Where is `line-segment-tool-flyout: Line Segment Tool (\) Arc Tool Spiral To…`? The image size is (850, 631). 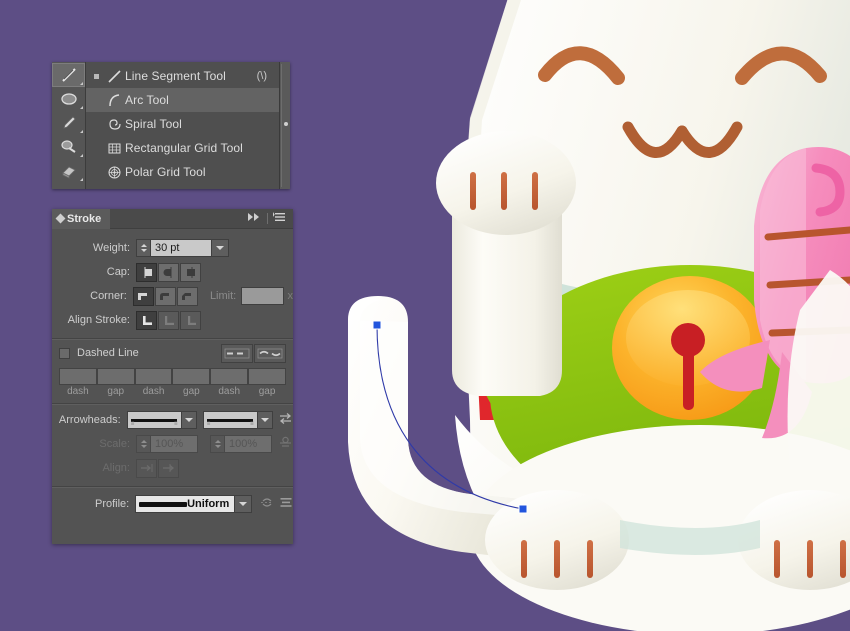
line-segment-tool-flyout: Line Segment Tool (\) Arc Tool Spiral To… is located at coordinates (171, 125).